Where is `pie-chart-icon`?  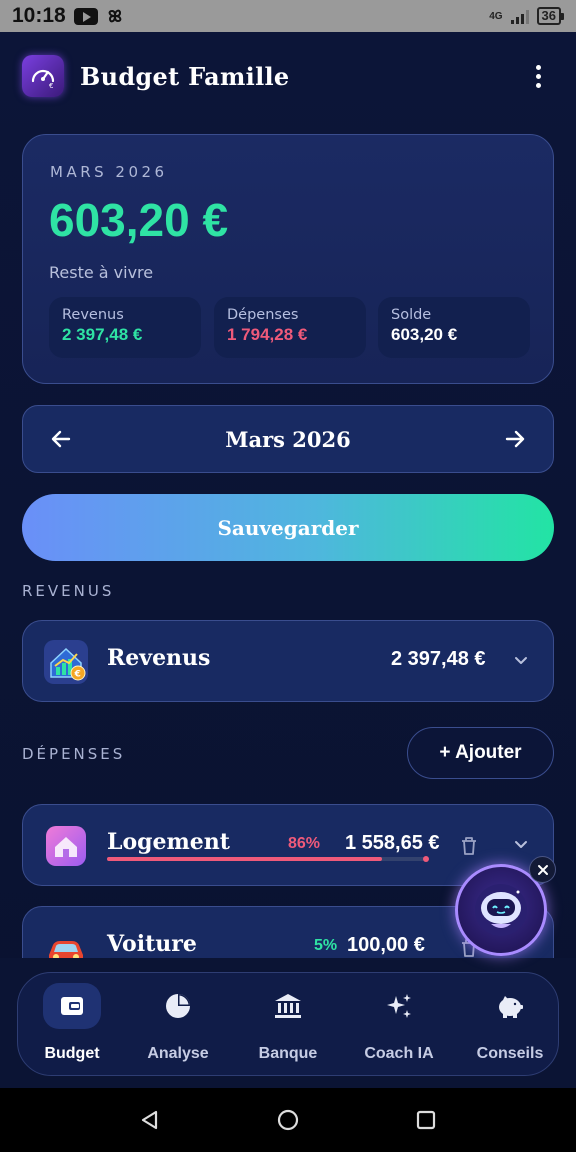 pie-chart-icon is located at coordinates (178, 1006).